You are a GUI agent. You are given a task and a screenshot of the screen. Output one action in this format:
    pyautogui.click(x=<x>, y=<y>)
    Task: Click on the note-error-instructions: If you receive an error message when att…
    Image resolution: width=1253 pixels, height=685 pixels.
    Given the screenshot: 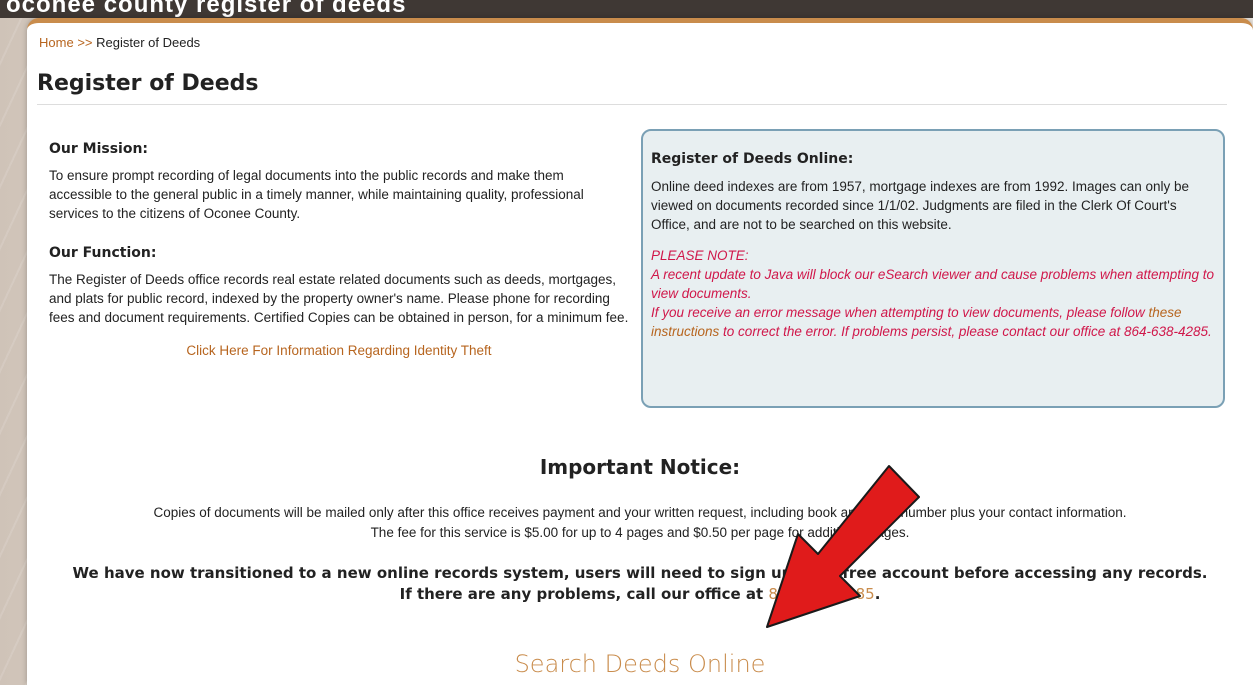 What is the action you would take?
    pyautogui.click(x=933, y=322)
    